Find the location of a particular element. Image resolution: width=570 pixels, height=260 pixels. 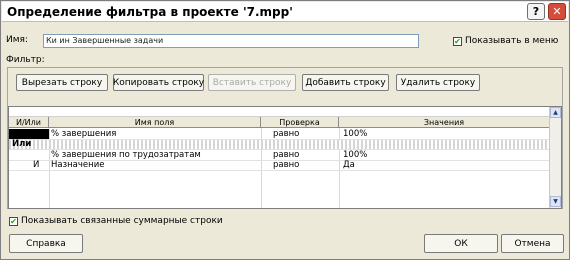

scroll-down-icon: ▼ is located at coordinates (555, 201).